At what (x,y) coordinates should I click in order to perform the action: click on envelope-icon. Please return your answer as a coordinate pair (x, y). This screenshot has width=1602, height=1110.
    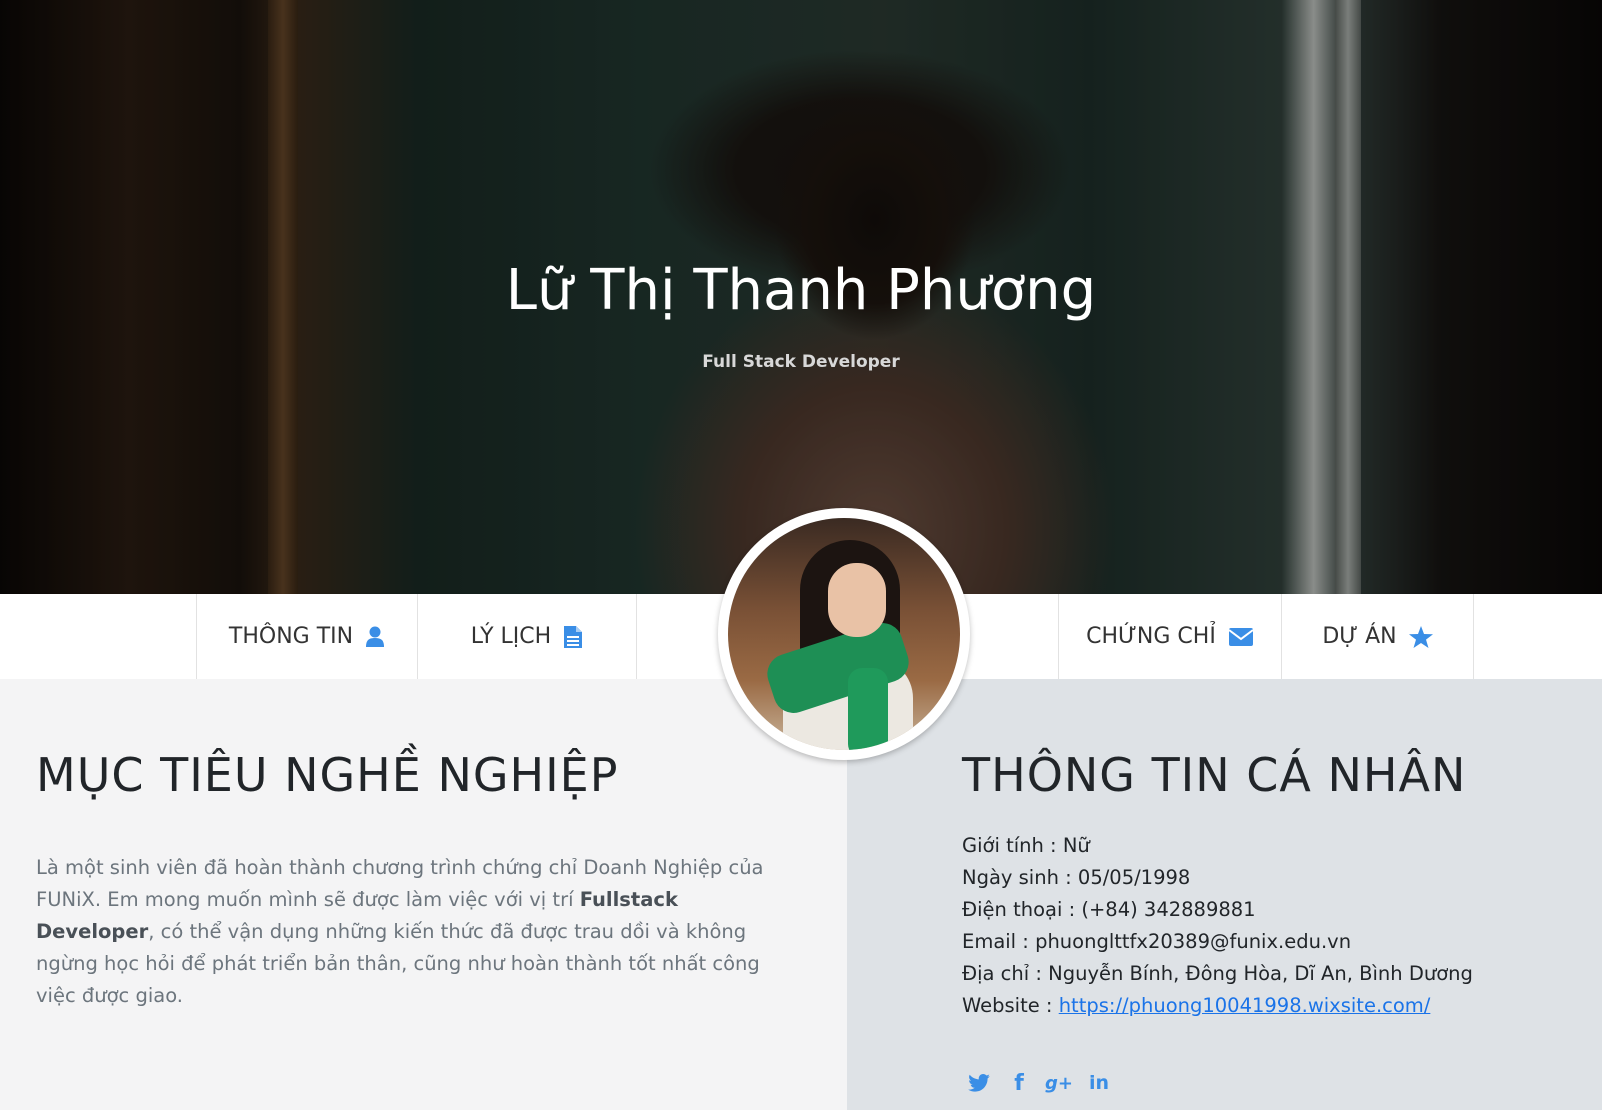
    Looking at the image, I should click on (1241, 637).